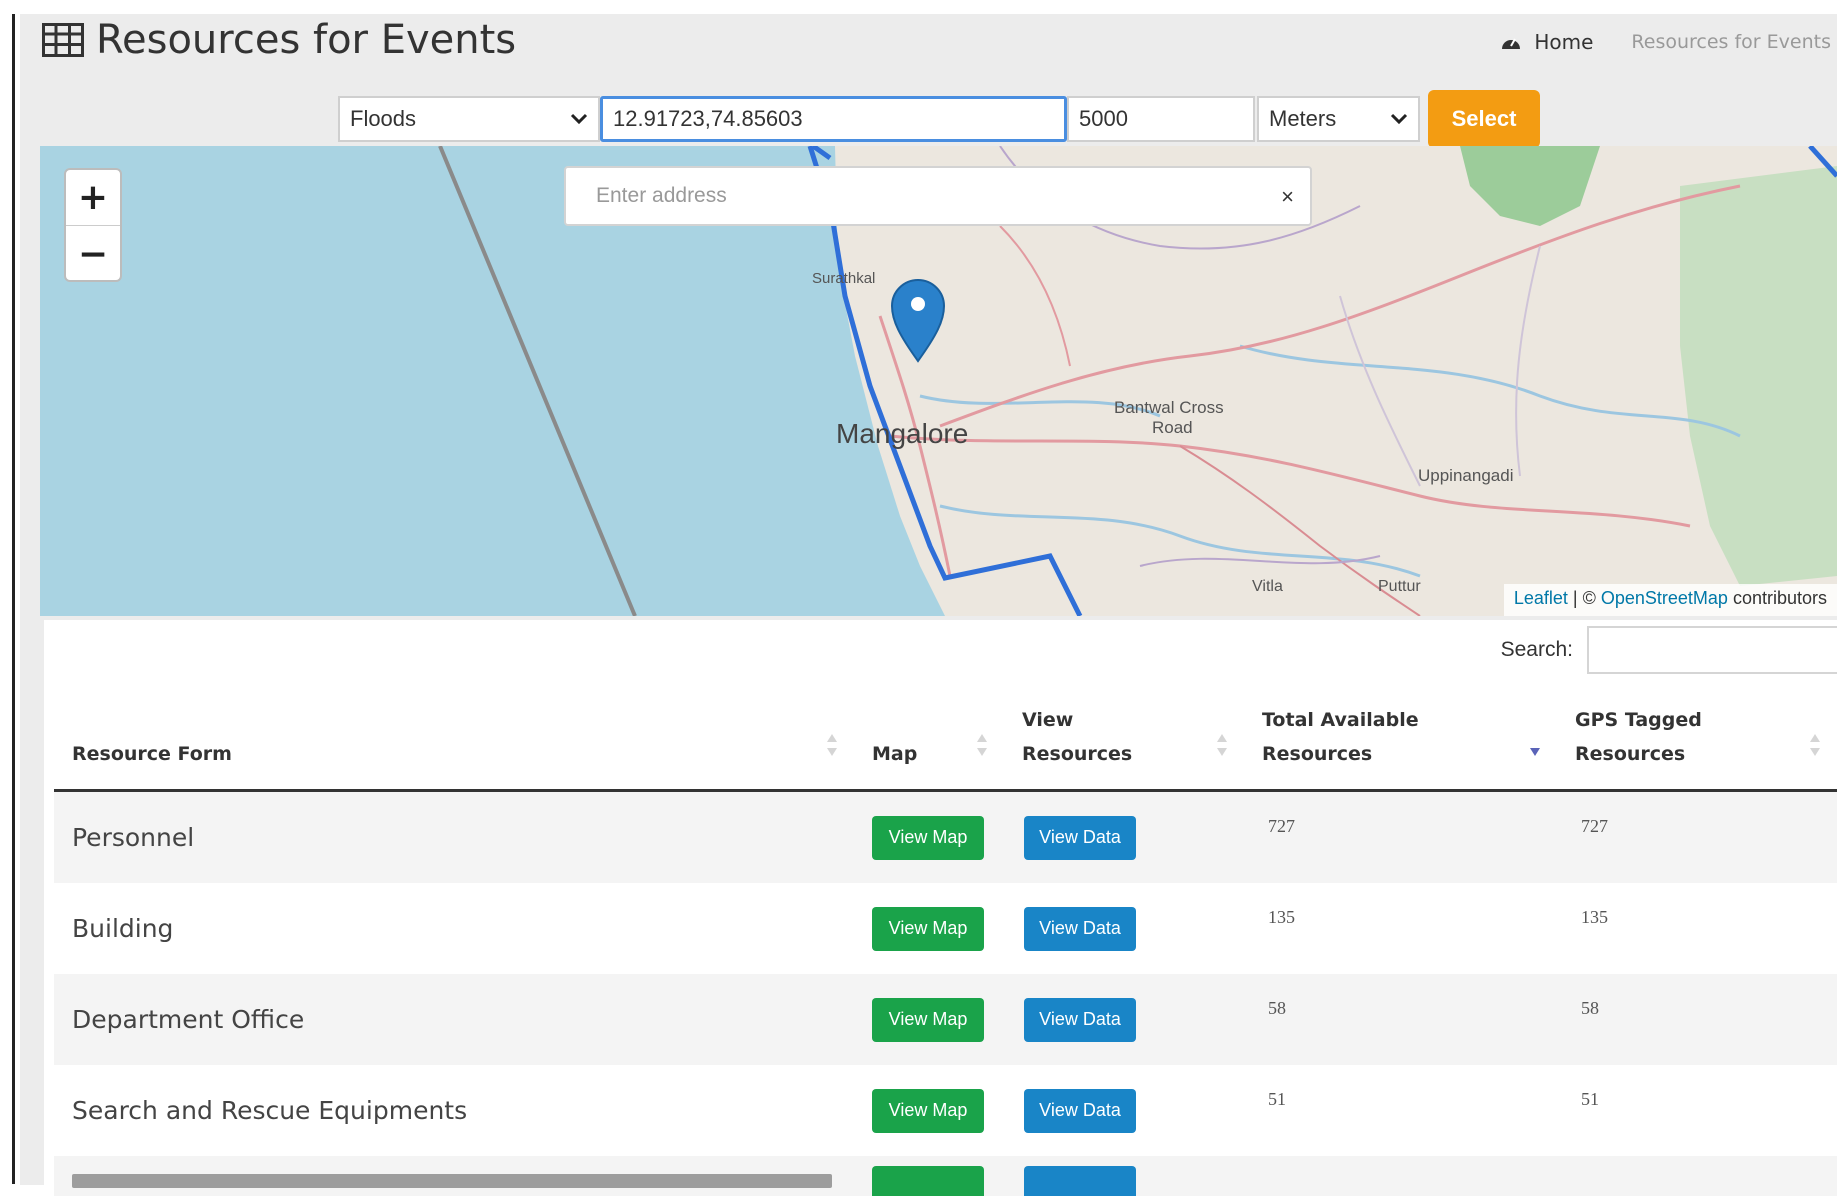 The height and width of the screenshot is (1196, 1837). Describe the element at coordinates (454, 1172) in the screenshot. I see `resource-form-cell-cut` at that location.